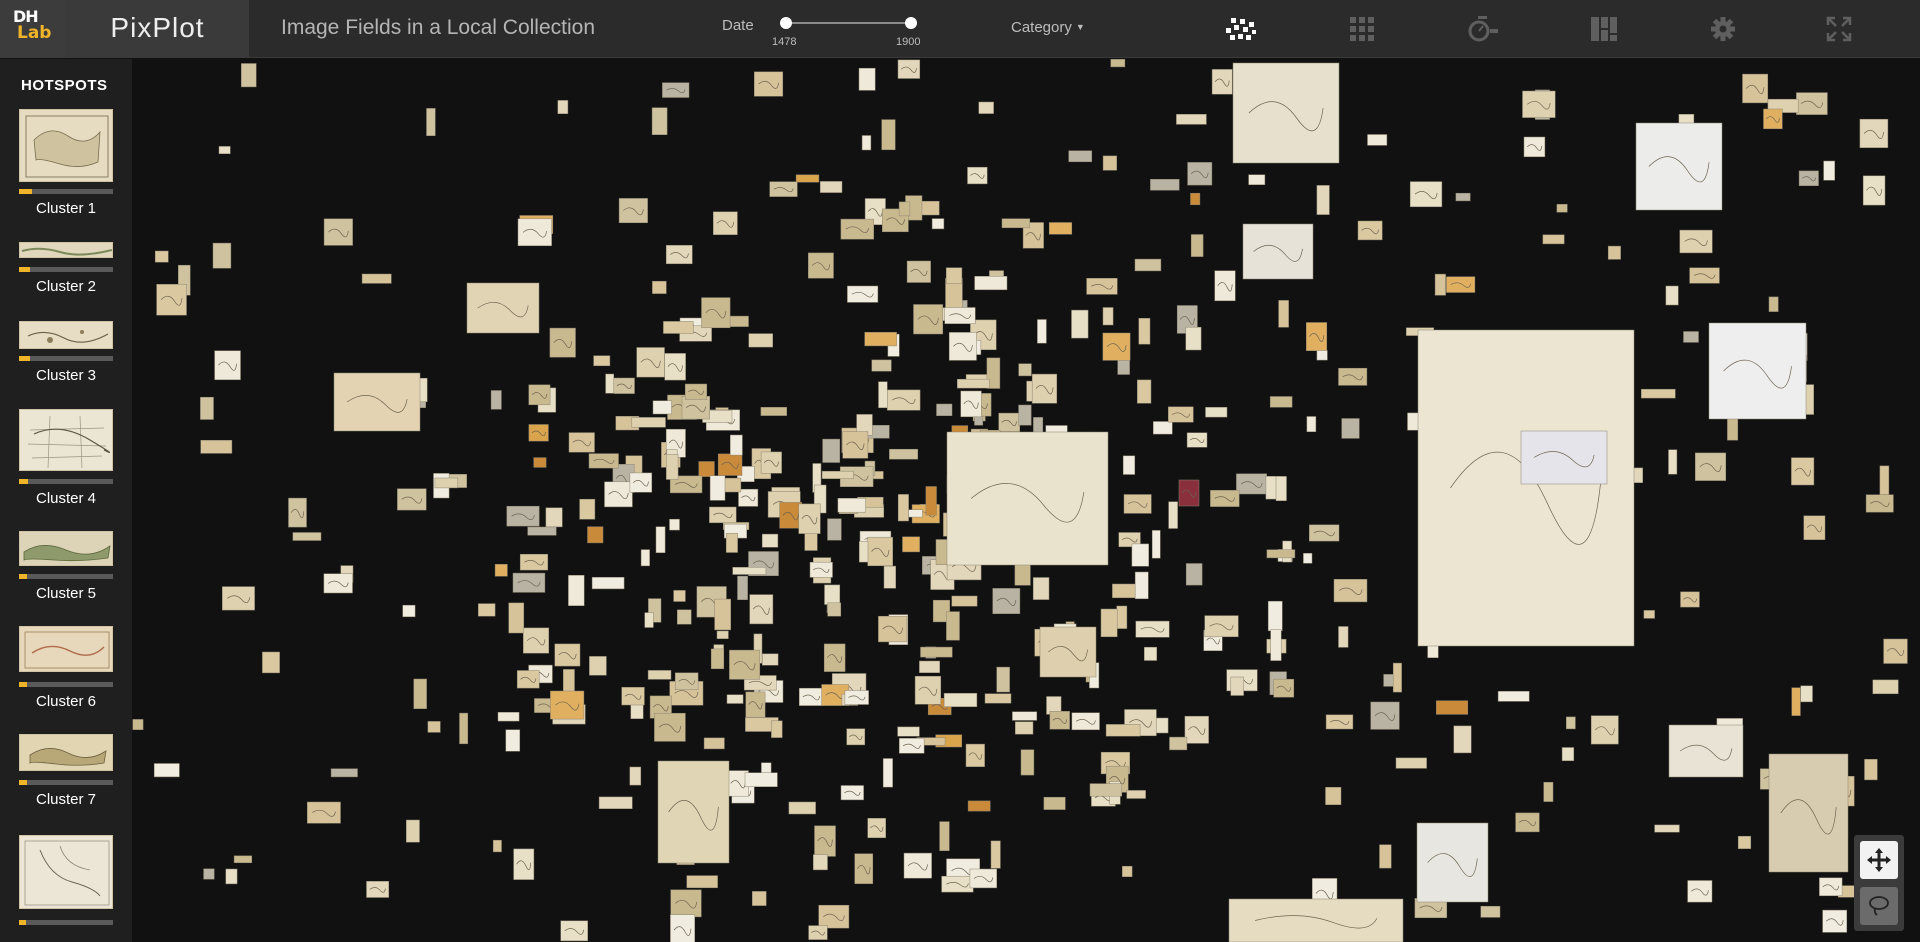 Image resolution: width=1920 pixels, height=942 pixels. Describe the element at coordinates (33, 29) in the screenshot. I see `dhlab-logo: DH Lab` at that location.